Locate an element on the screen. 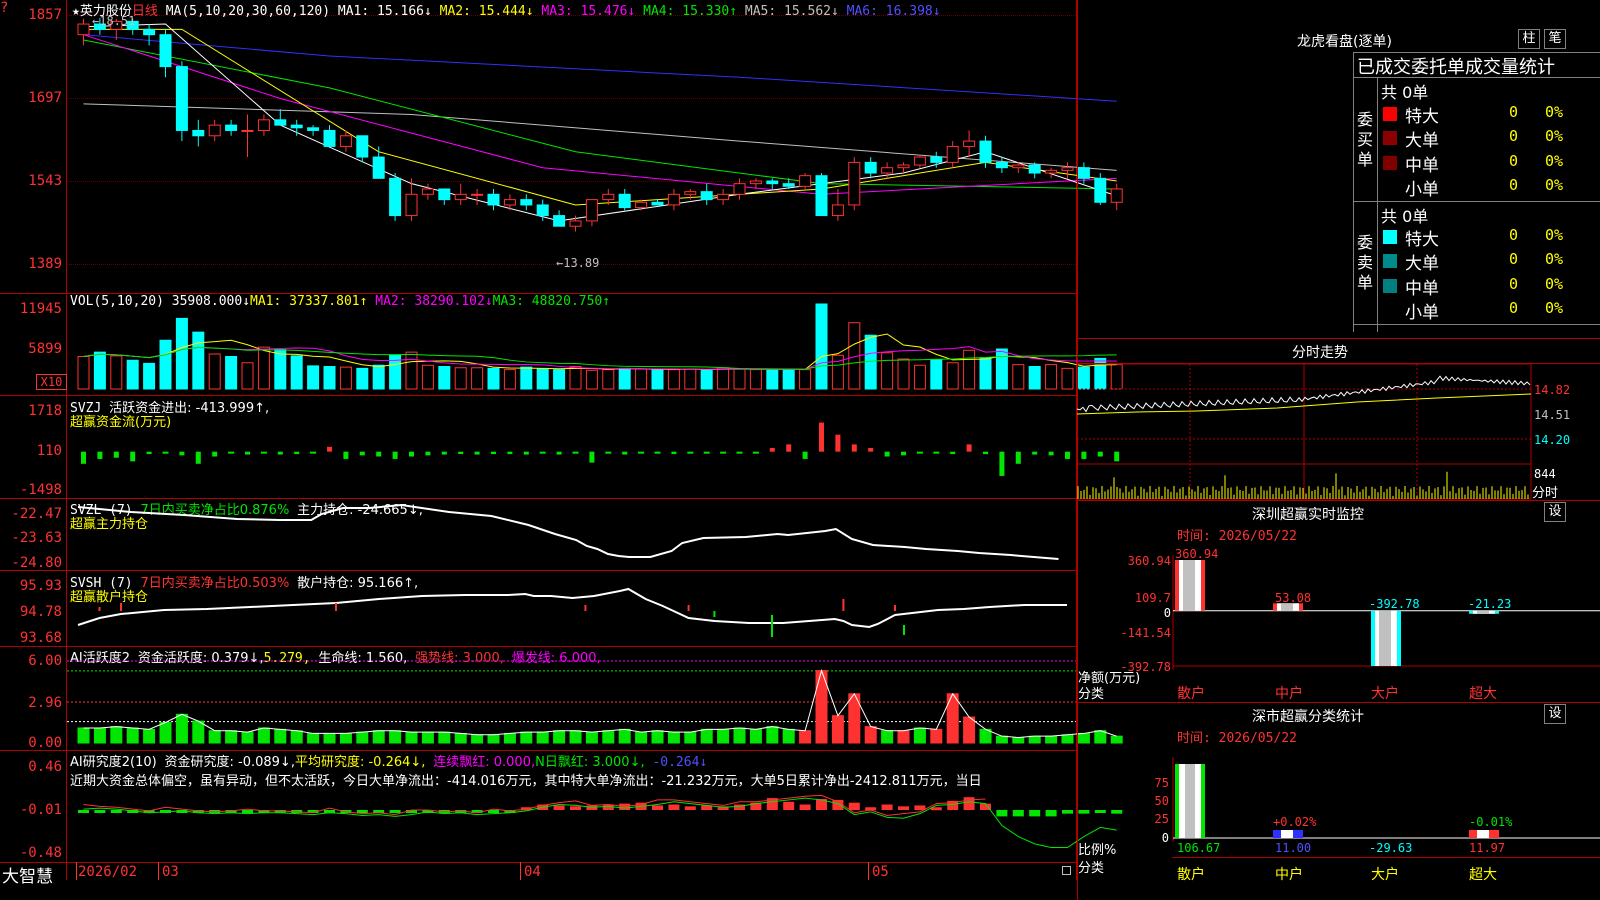  class-chart is located at coordinates (1338, 801).